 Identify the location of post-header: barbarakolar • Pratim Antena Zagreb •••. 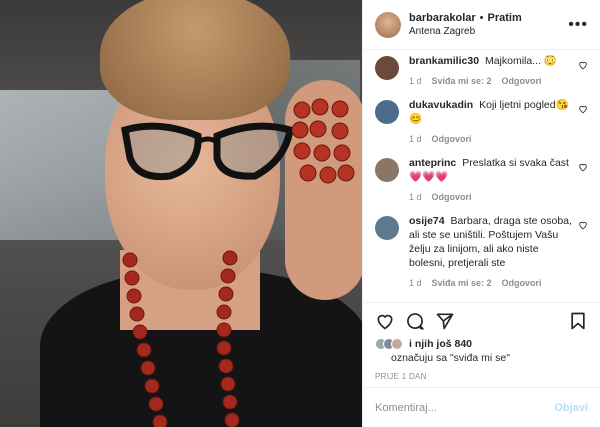
(481, 25).